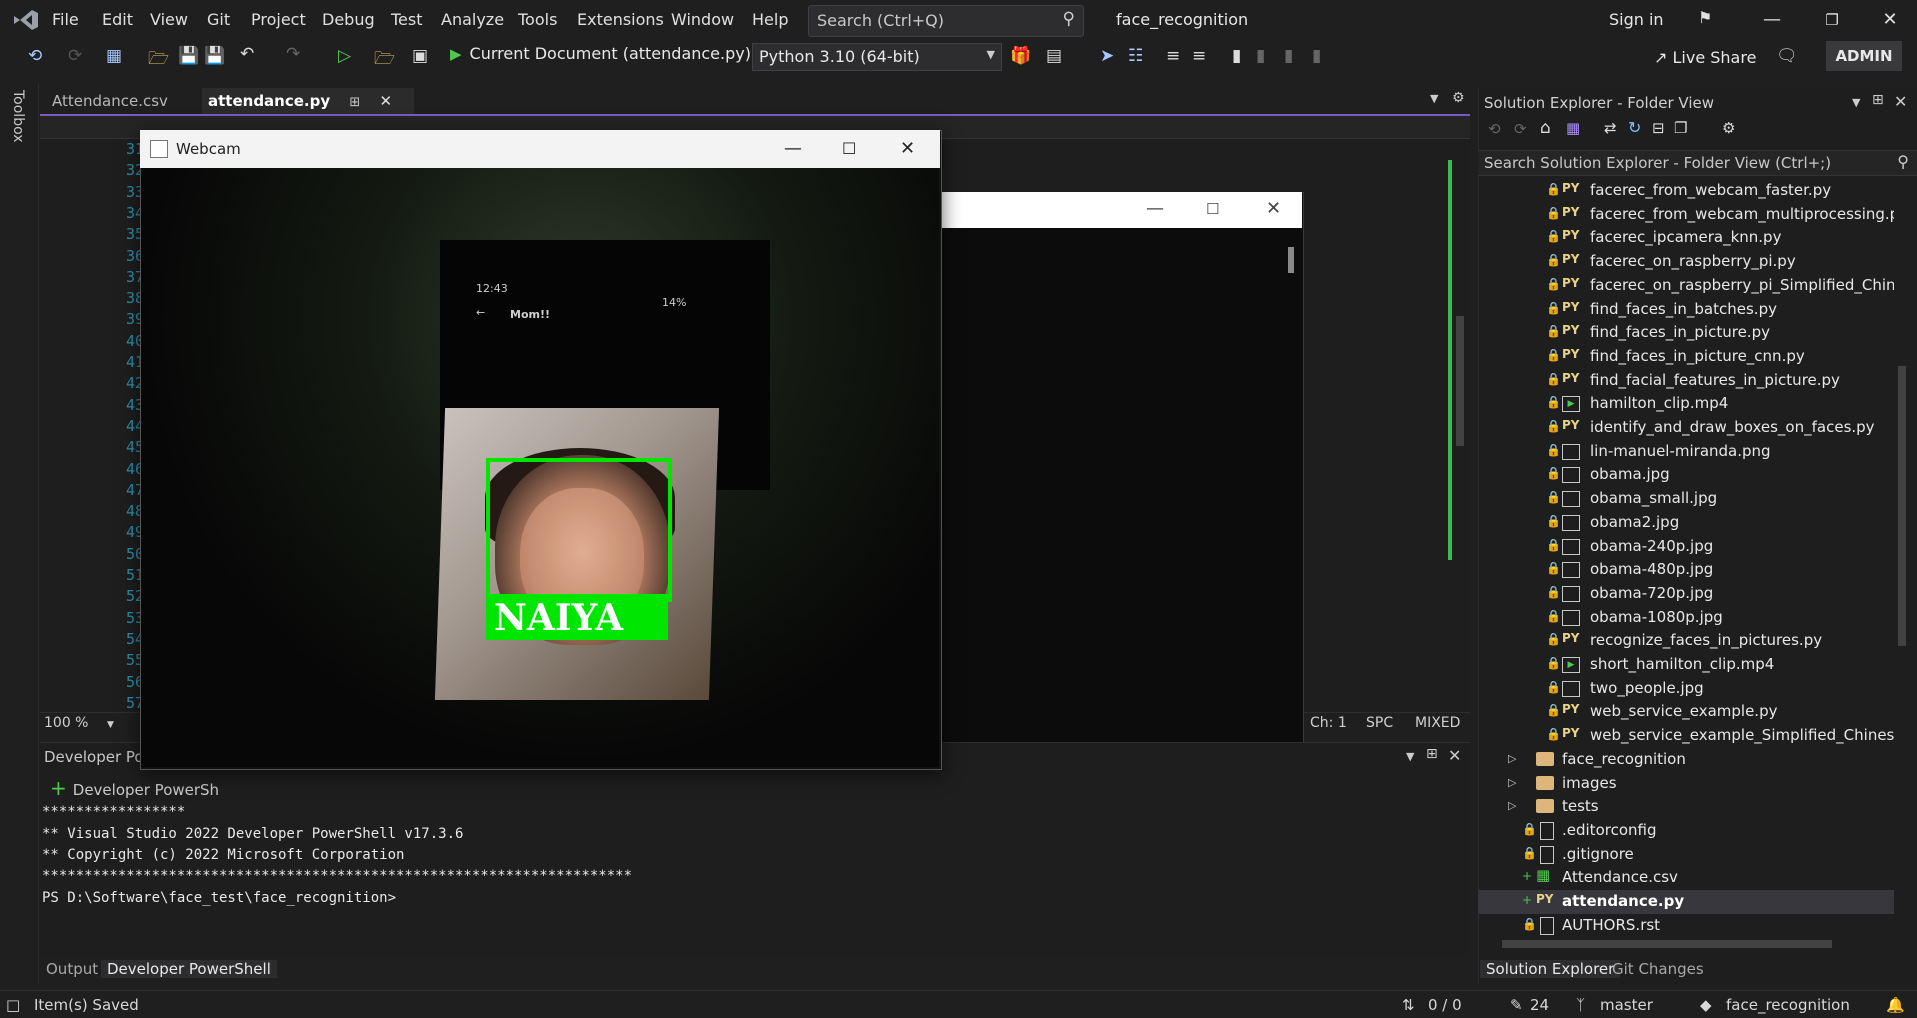 The height and width of the screenshot is (1018, 1917). Describe the element at coordinates (1686, 689) in the screenshot. I see `tree-file: 🔒 two_people.jpg` at that location.